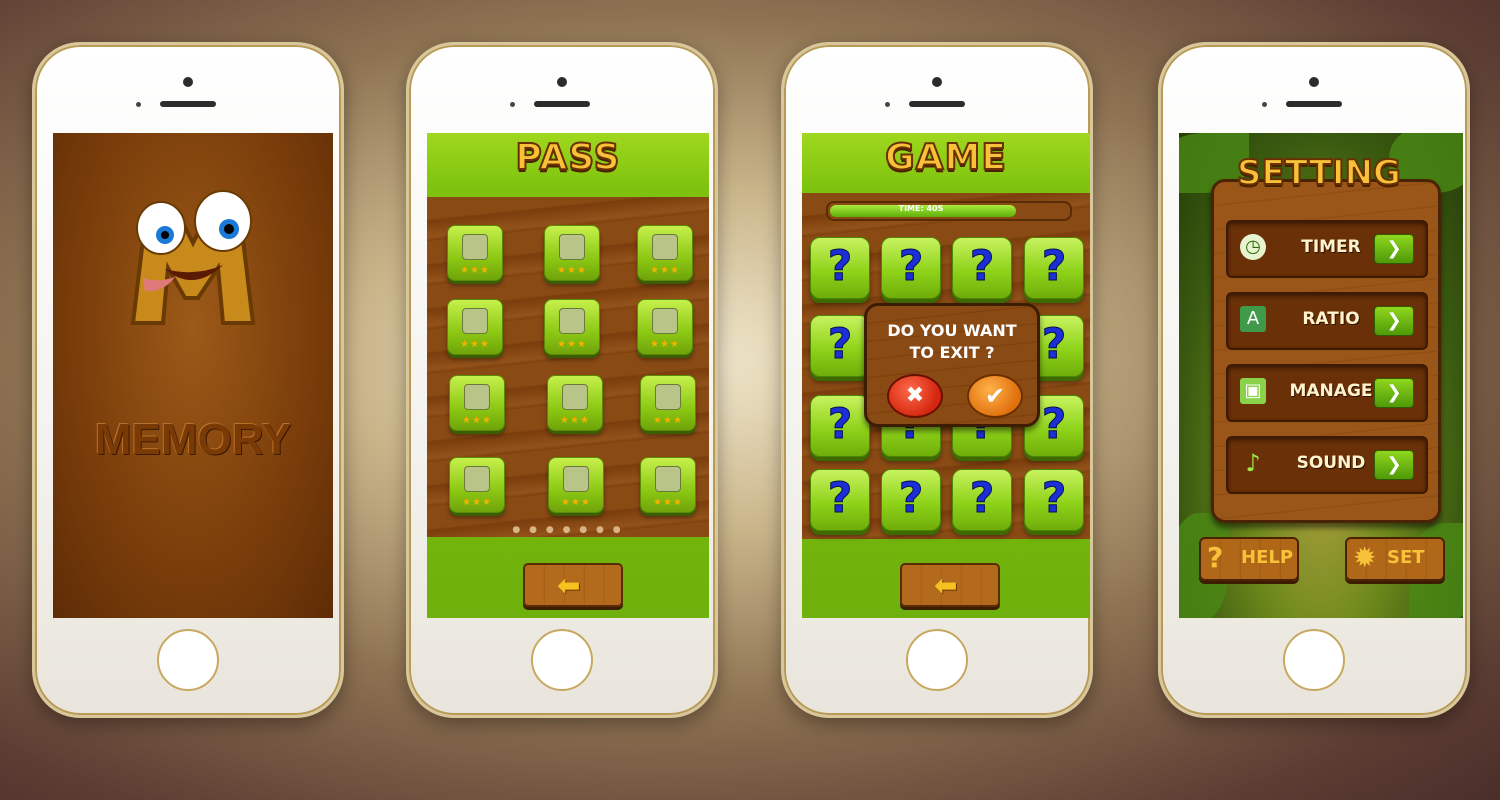 The width and height of the screenshot is (1500, 800). Describe the element at coordinates (915, 396) in the screenshot. I see `cancel-button: ✖` at that location.